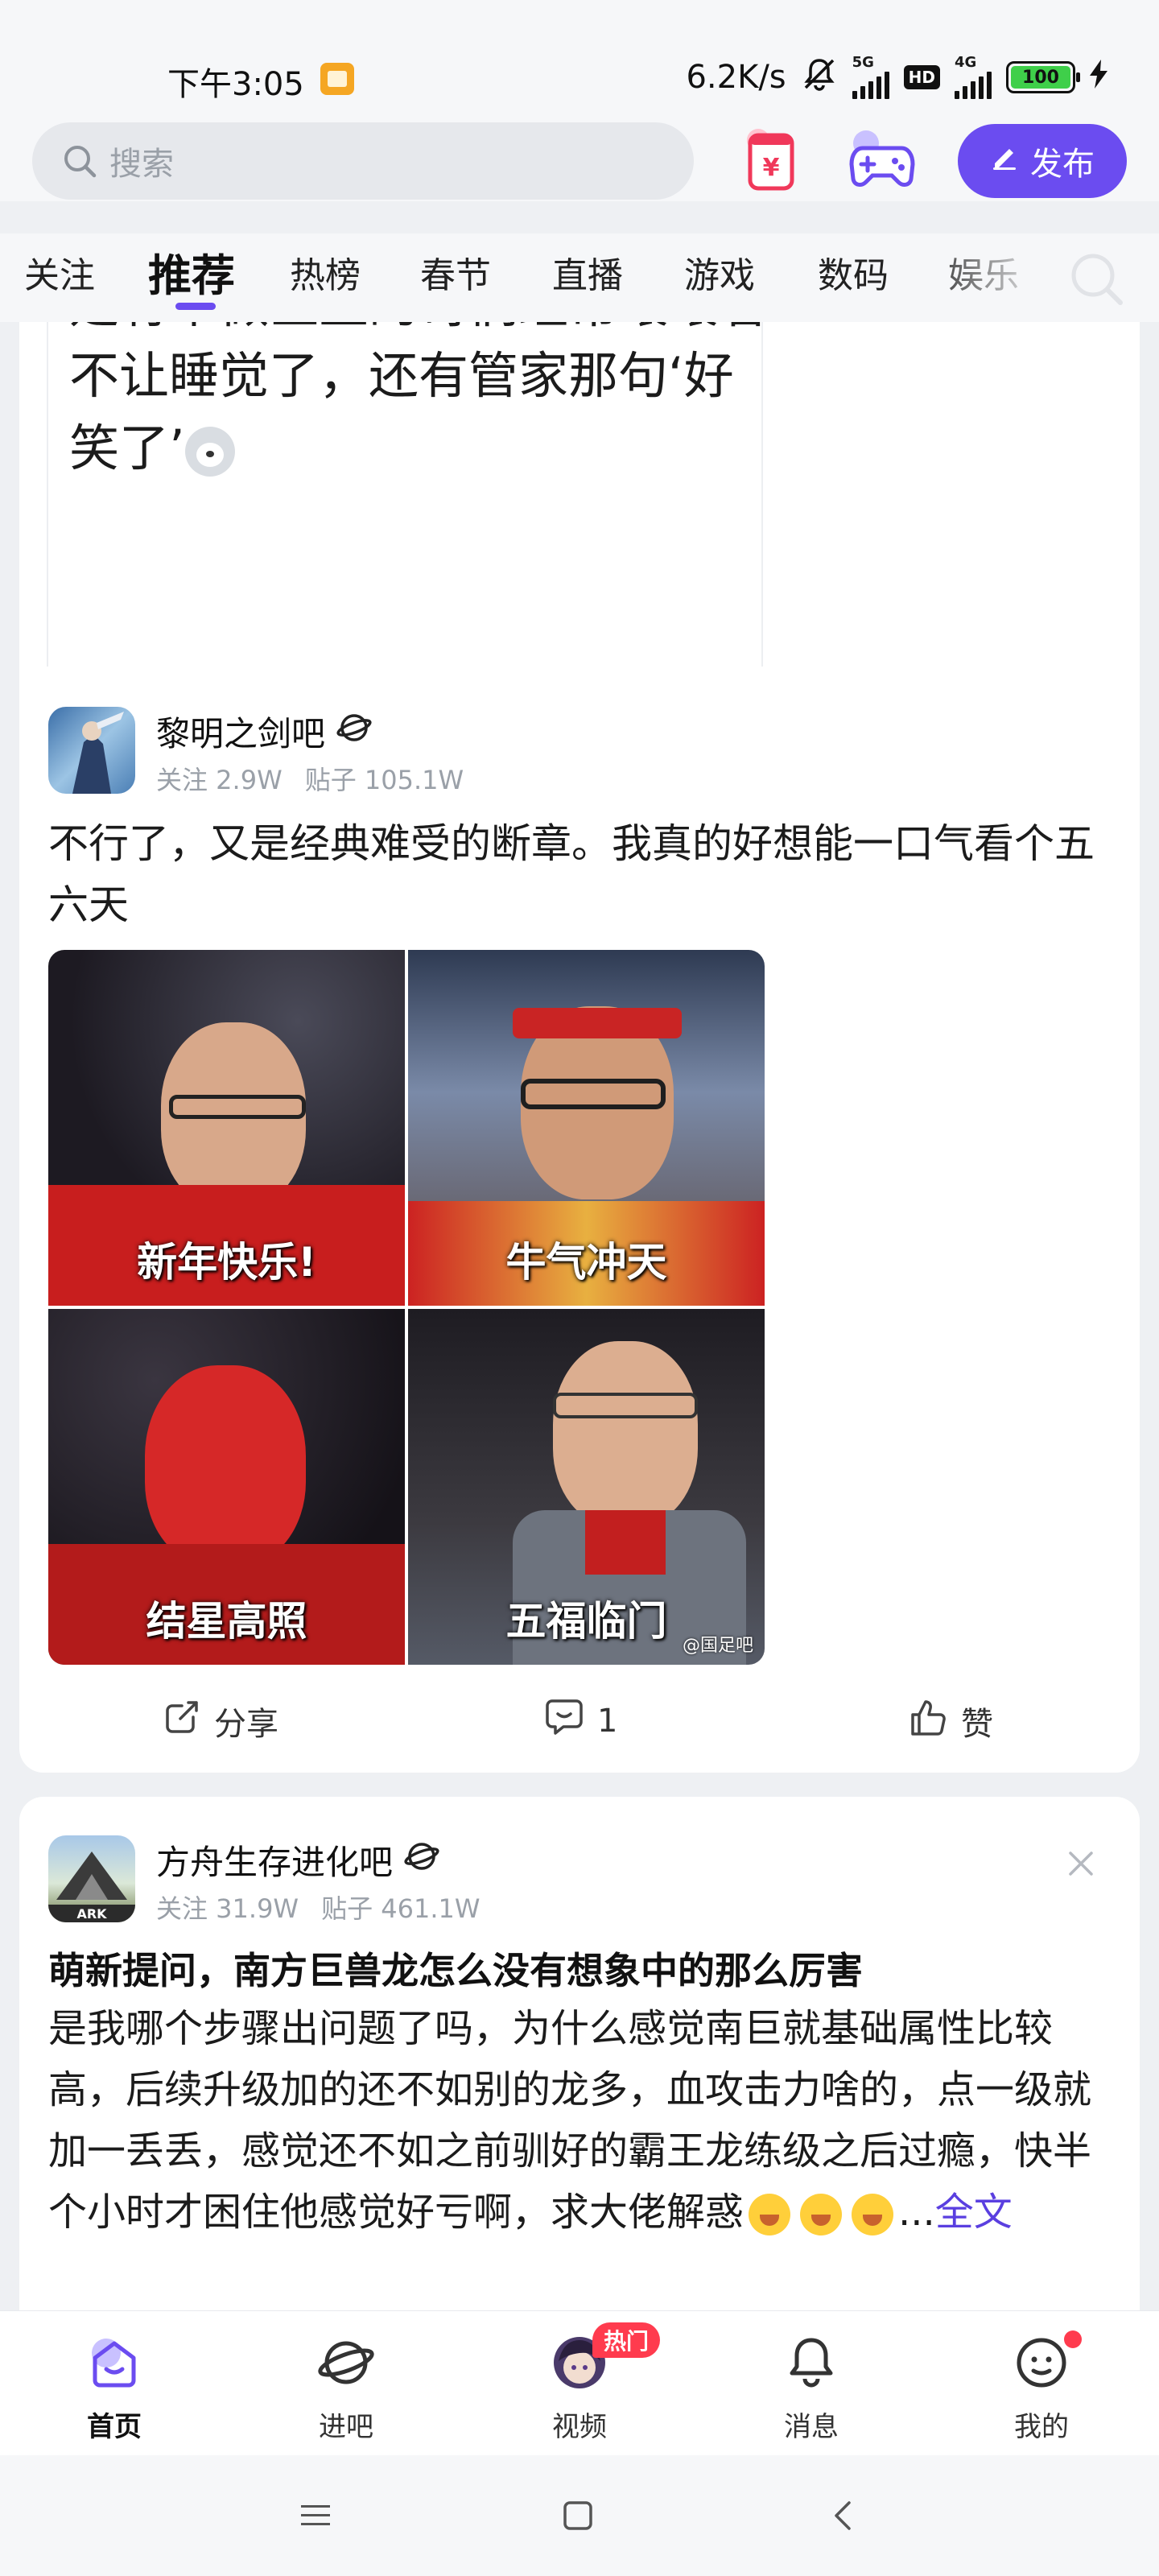 This screenshot has height=2576, width=1159. What do you see at coordinates (246, 1724) in the screenshot?
I see `share-label: 分享` at bounding box center [246, 1724].